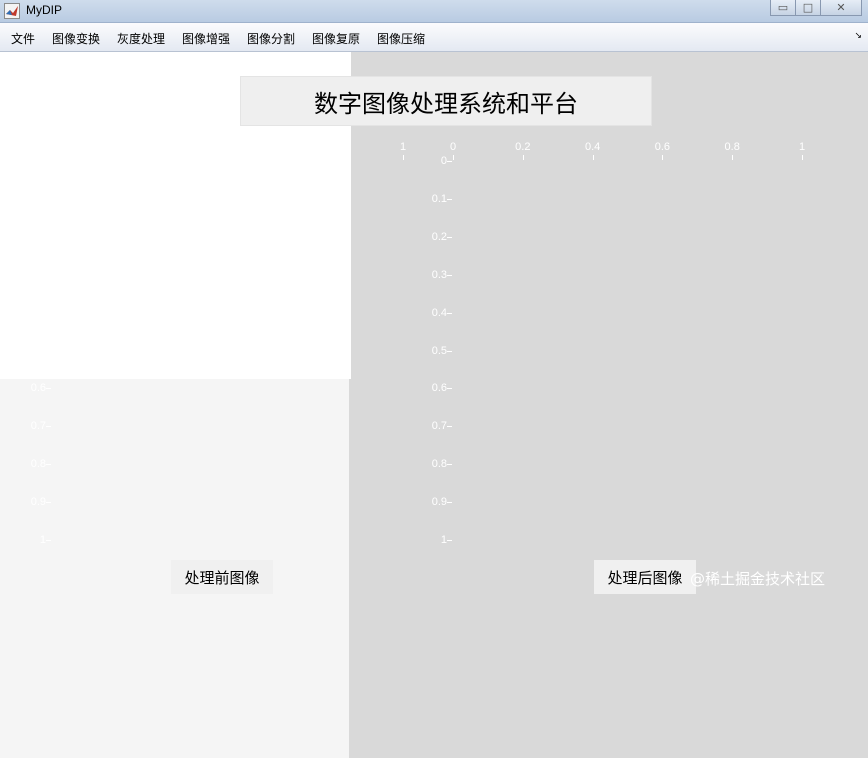 The image size is (868, 758). I want to click on close-icon: ✕, so click(841, 7).